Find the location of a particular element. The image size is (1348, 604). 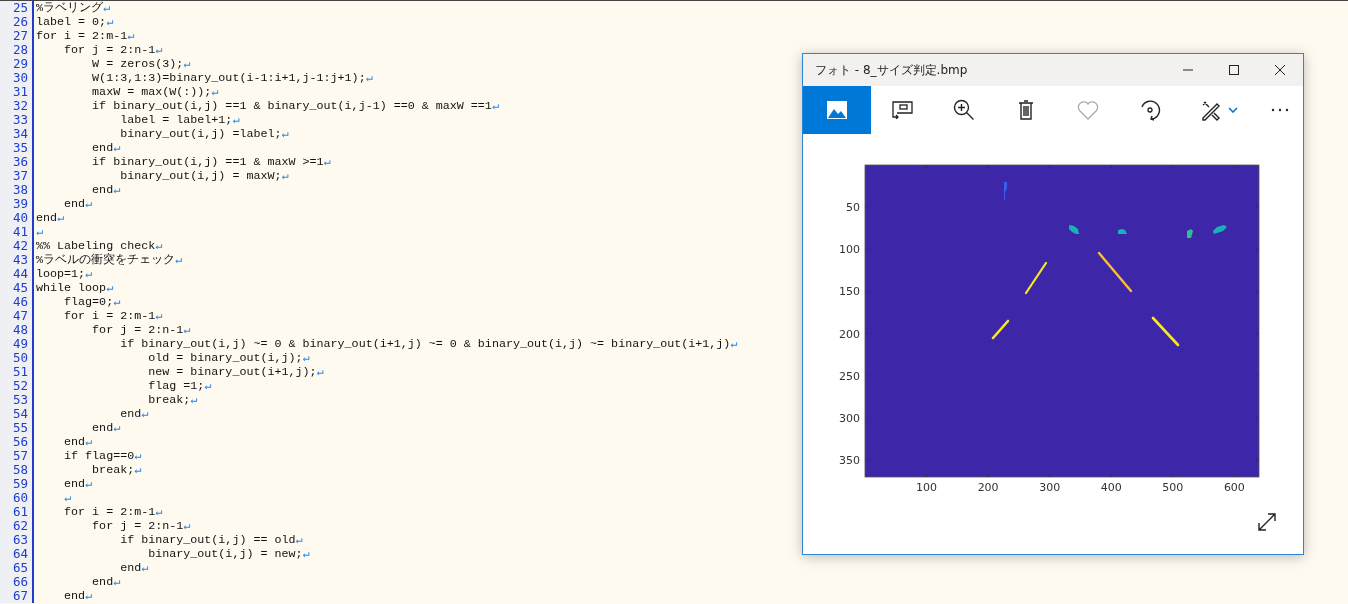

line-number: 60 is located at coordinates (17, 498).